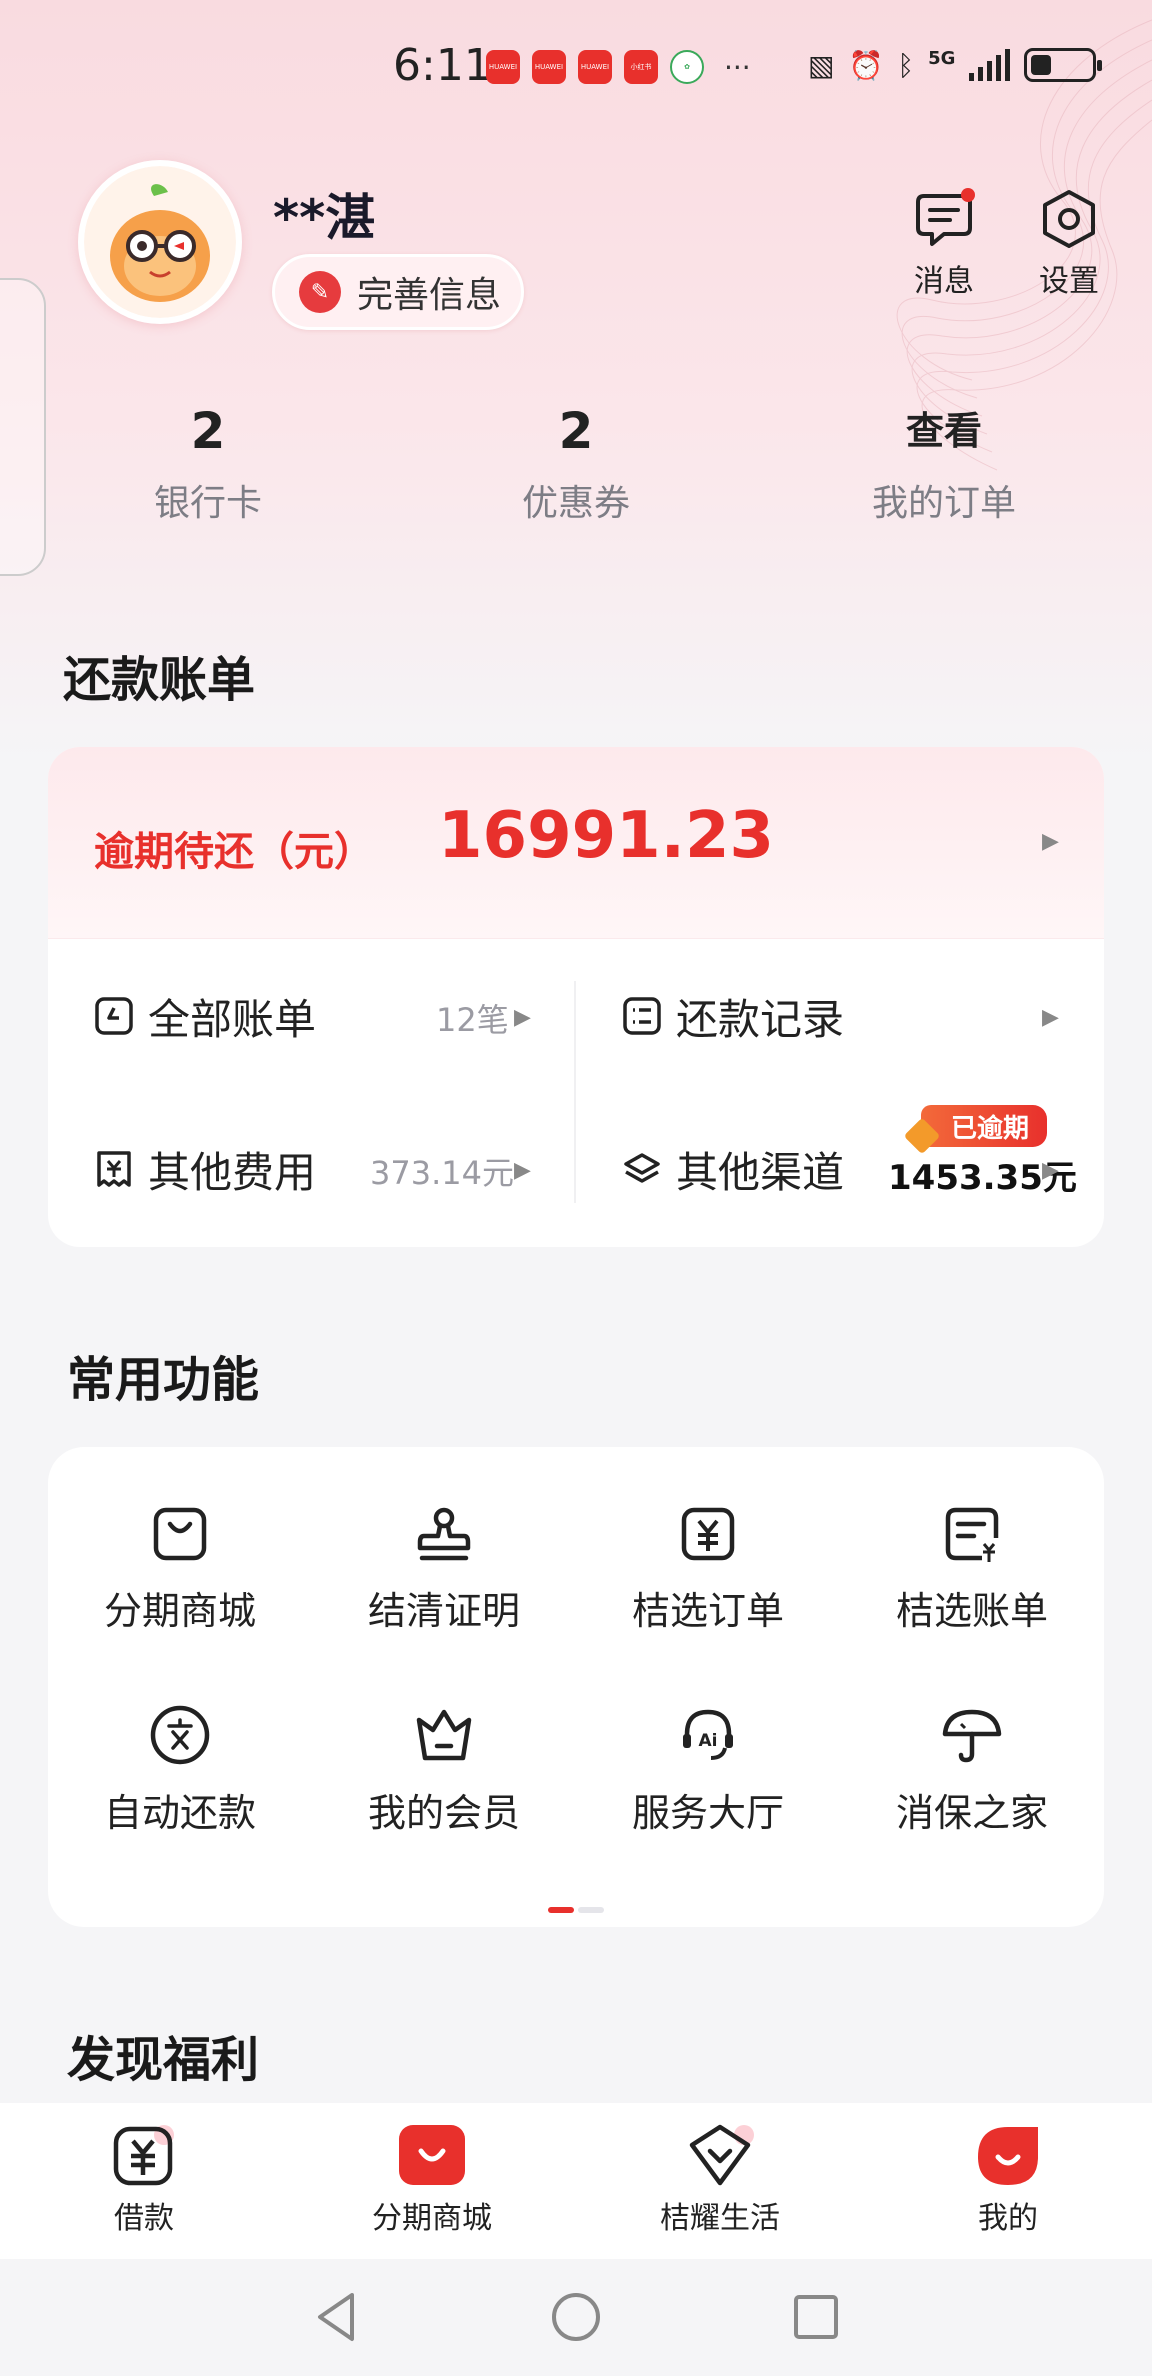  Describe the element at coordinates (760, 1172) in the screenshot. I see `other-channels-label: 其他渠道` at that location.